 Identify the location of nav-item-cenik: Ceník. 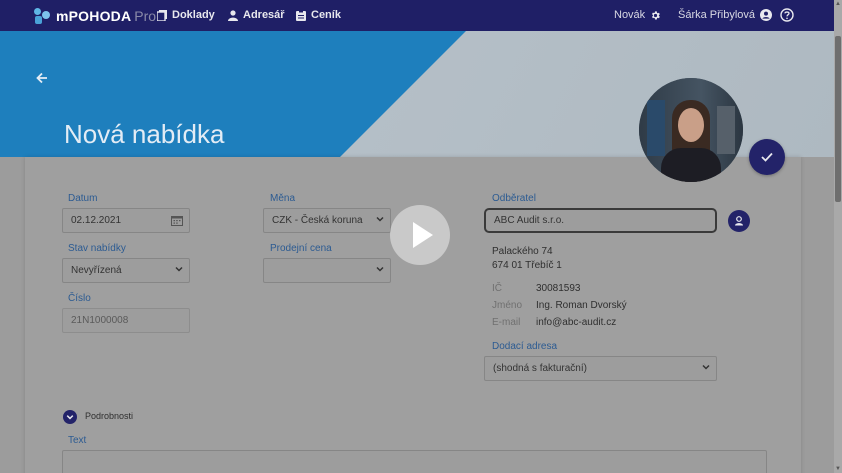
(318, 15).